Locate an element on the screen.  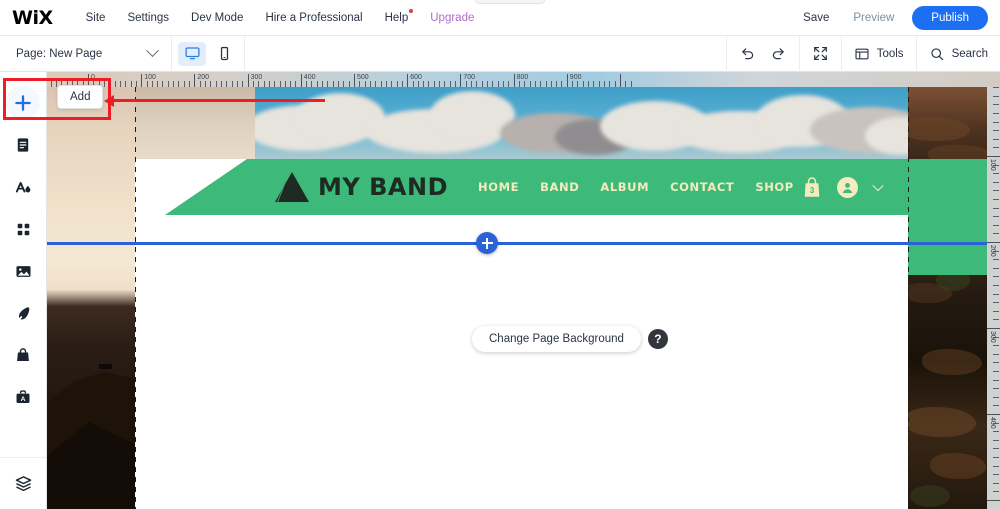
tools-button: Tools is located at coordinates (879, 54).